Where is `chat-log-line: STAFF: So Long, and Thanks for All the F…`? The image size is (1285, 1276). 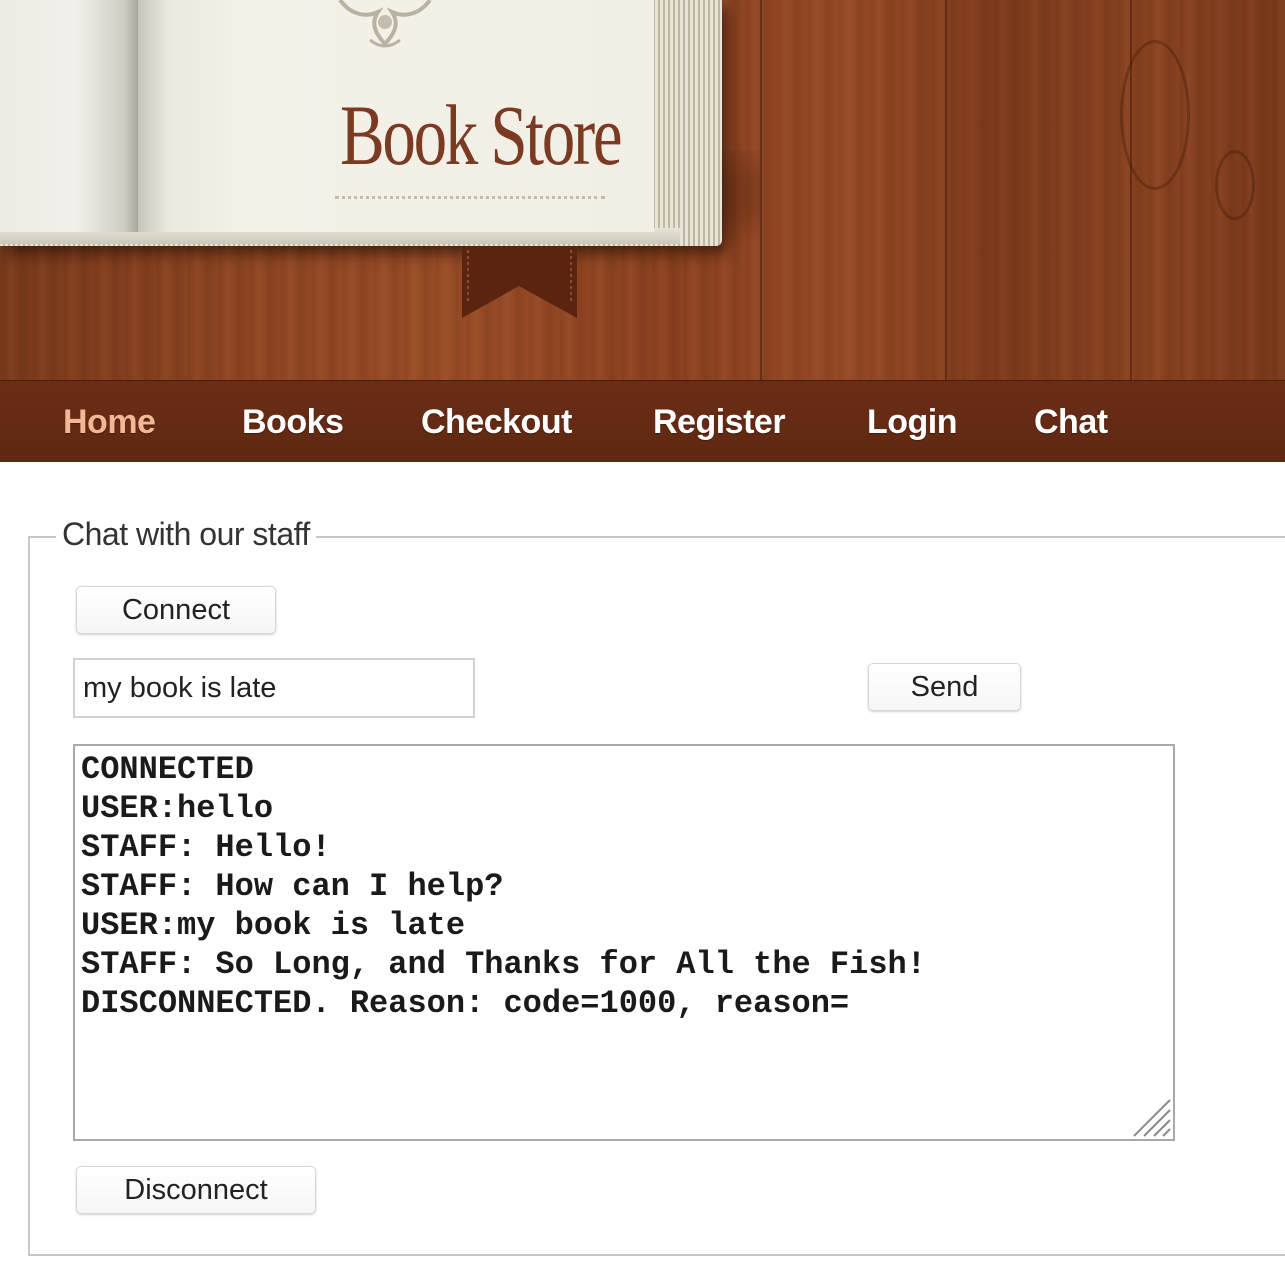 chat-log-line: STAFF: So Long, and Thanks for All the F… is located at coordinates (503, 964).